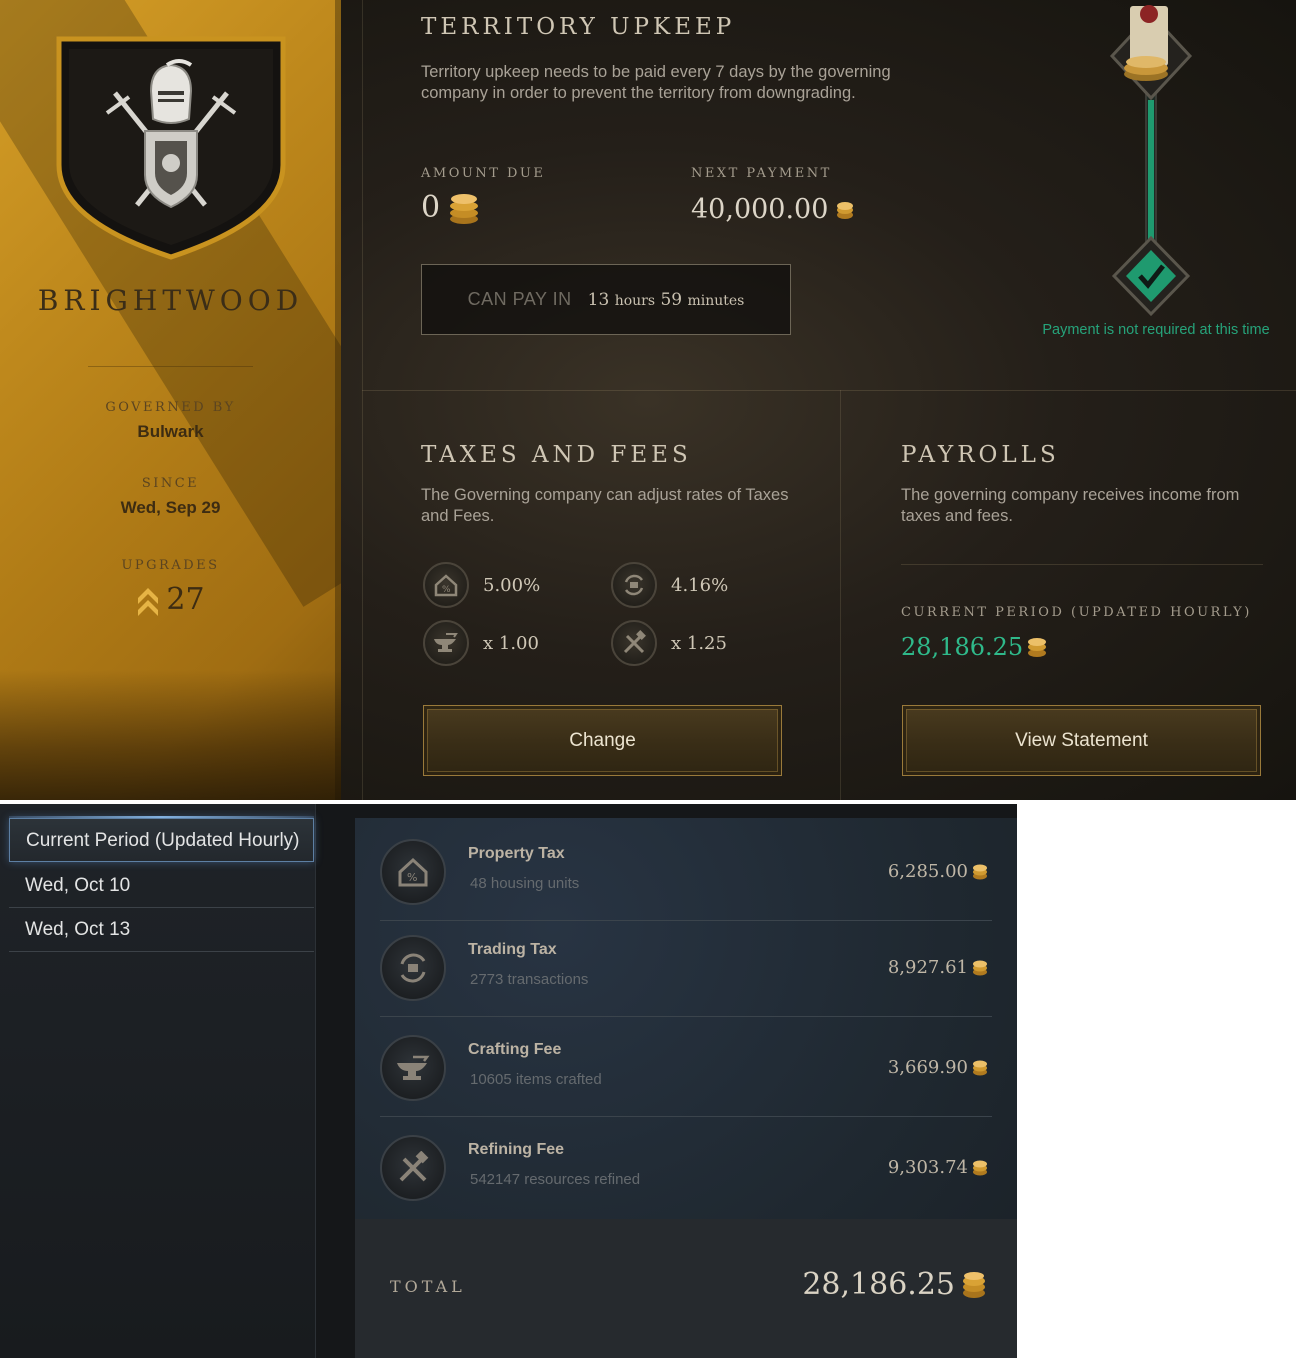 This screenshot has height=1358, width=1296. I want to click on upgrades-count: 27, so click(170, 599).